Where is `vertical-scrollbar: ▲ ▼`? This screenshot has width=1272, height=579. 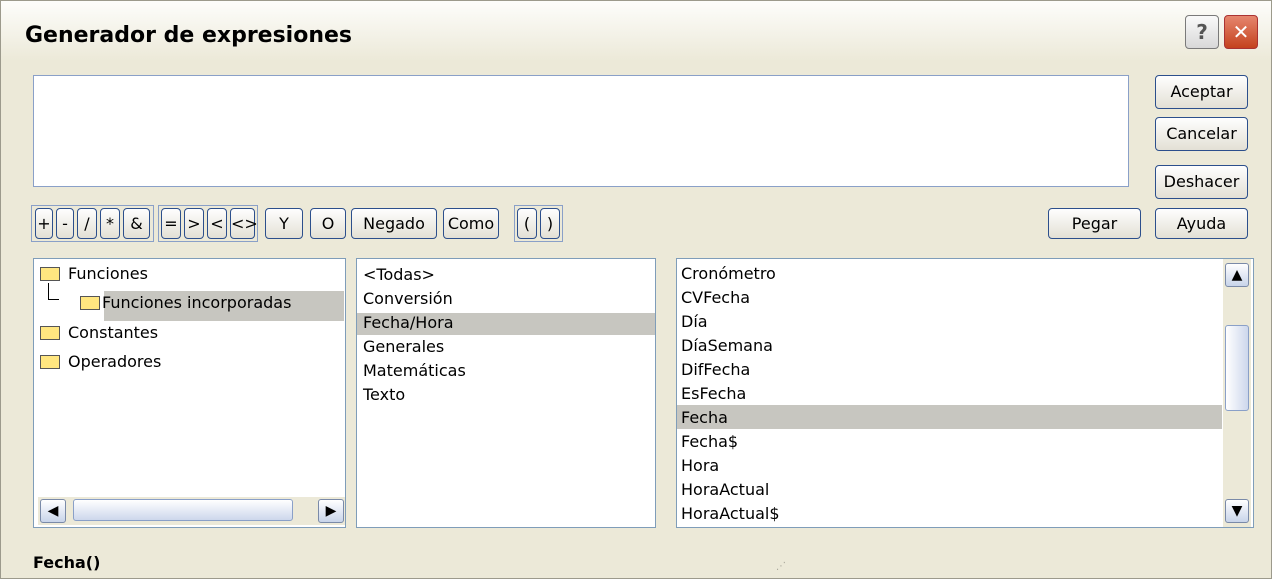 vertical-scrollbar: ▲ ▼ is located at coordinates (1237, 393).